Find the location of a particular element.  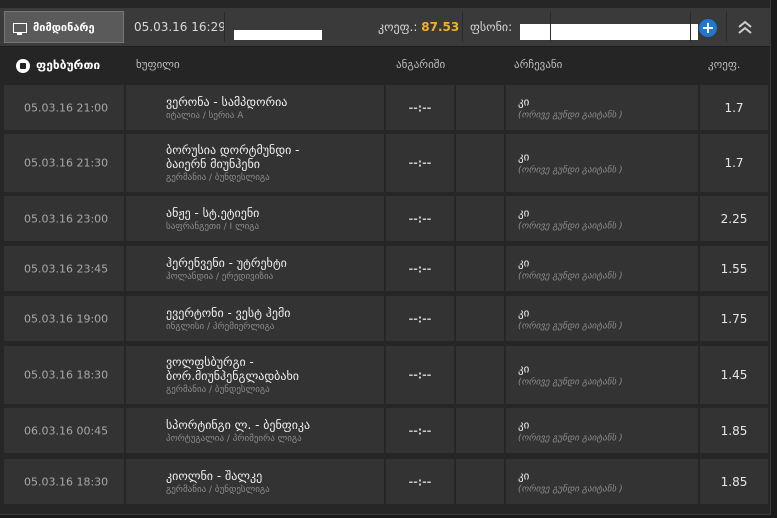

league-label: ჰოლანდია / ერედივიზია is located at coordinates (220, 276).